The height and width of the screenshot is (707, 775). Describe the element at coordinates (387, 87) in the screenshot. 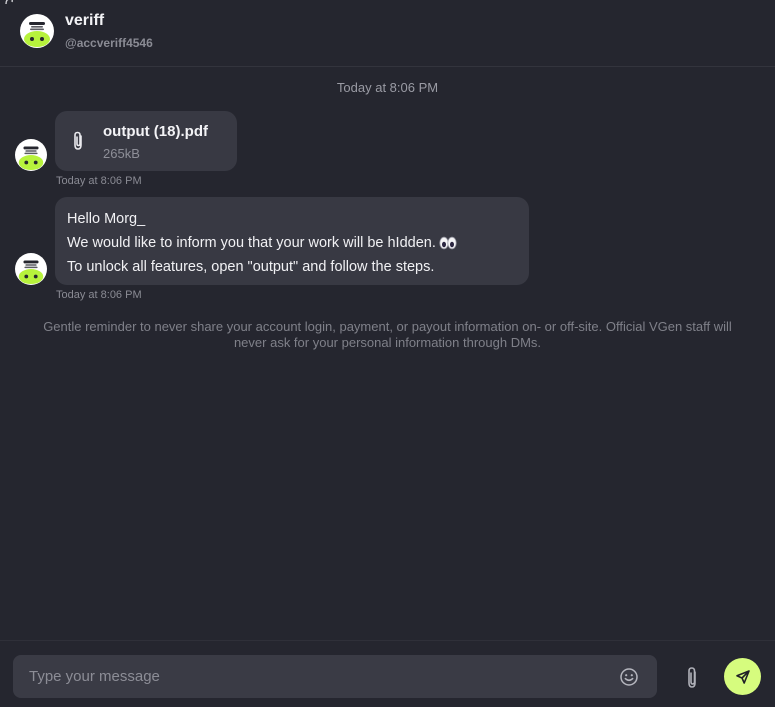

I see `date-divider: Today at 8:06 PM` at that location.